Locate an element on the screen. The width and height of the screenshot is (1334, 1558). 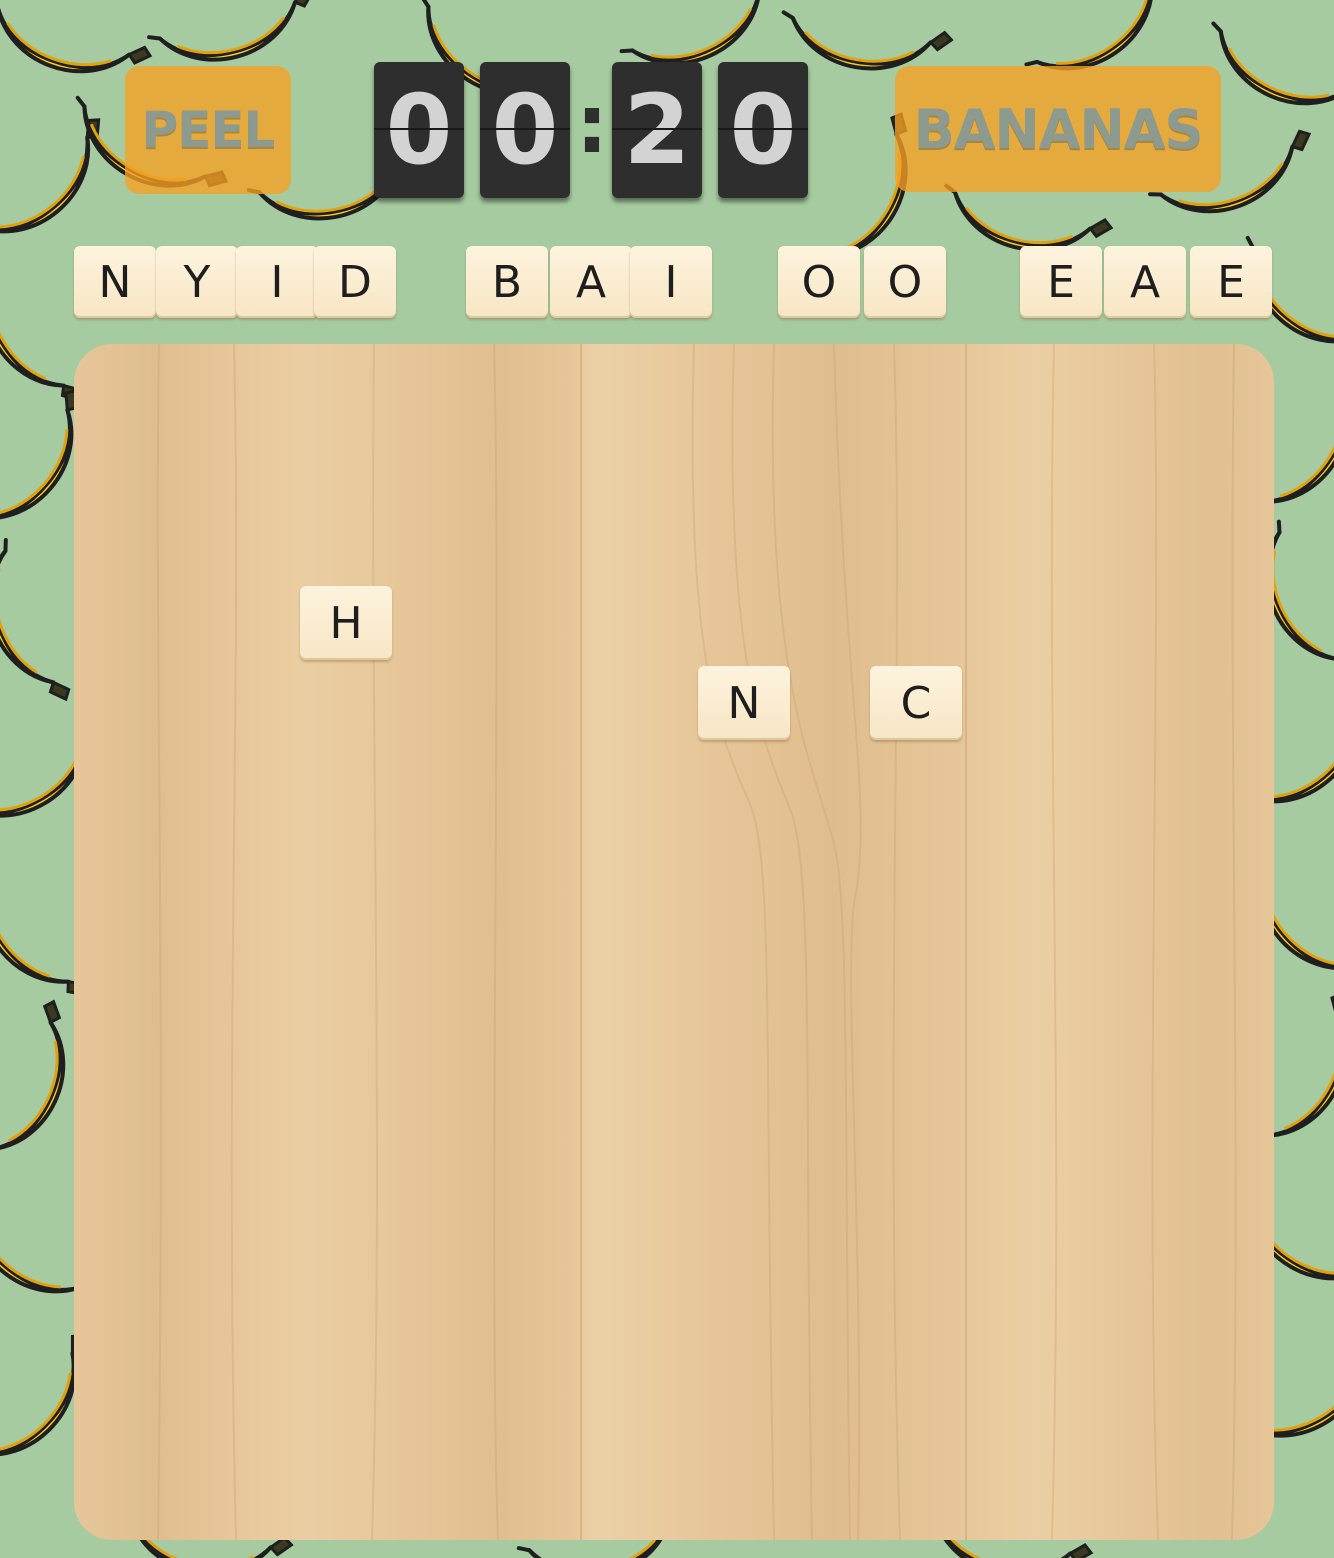
hand-tile: D is located at coordinates (355, 282).